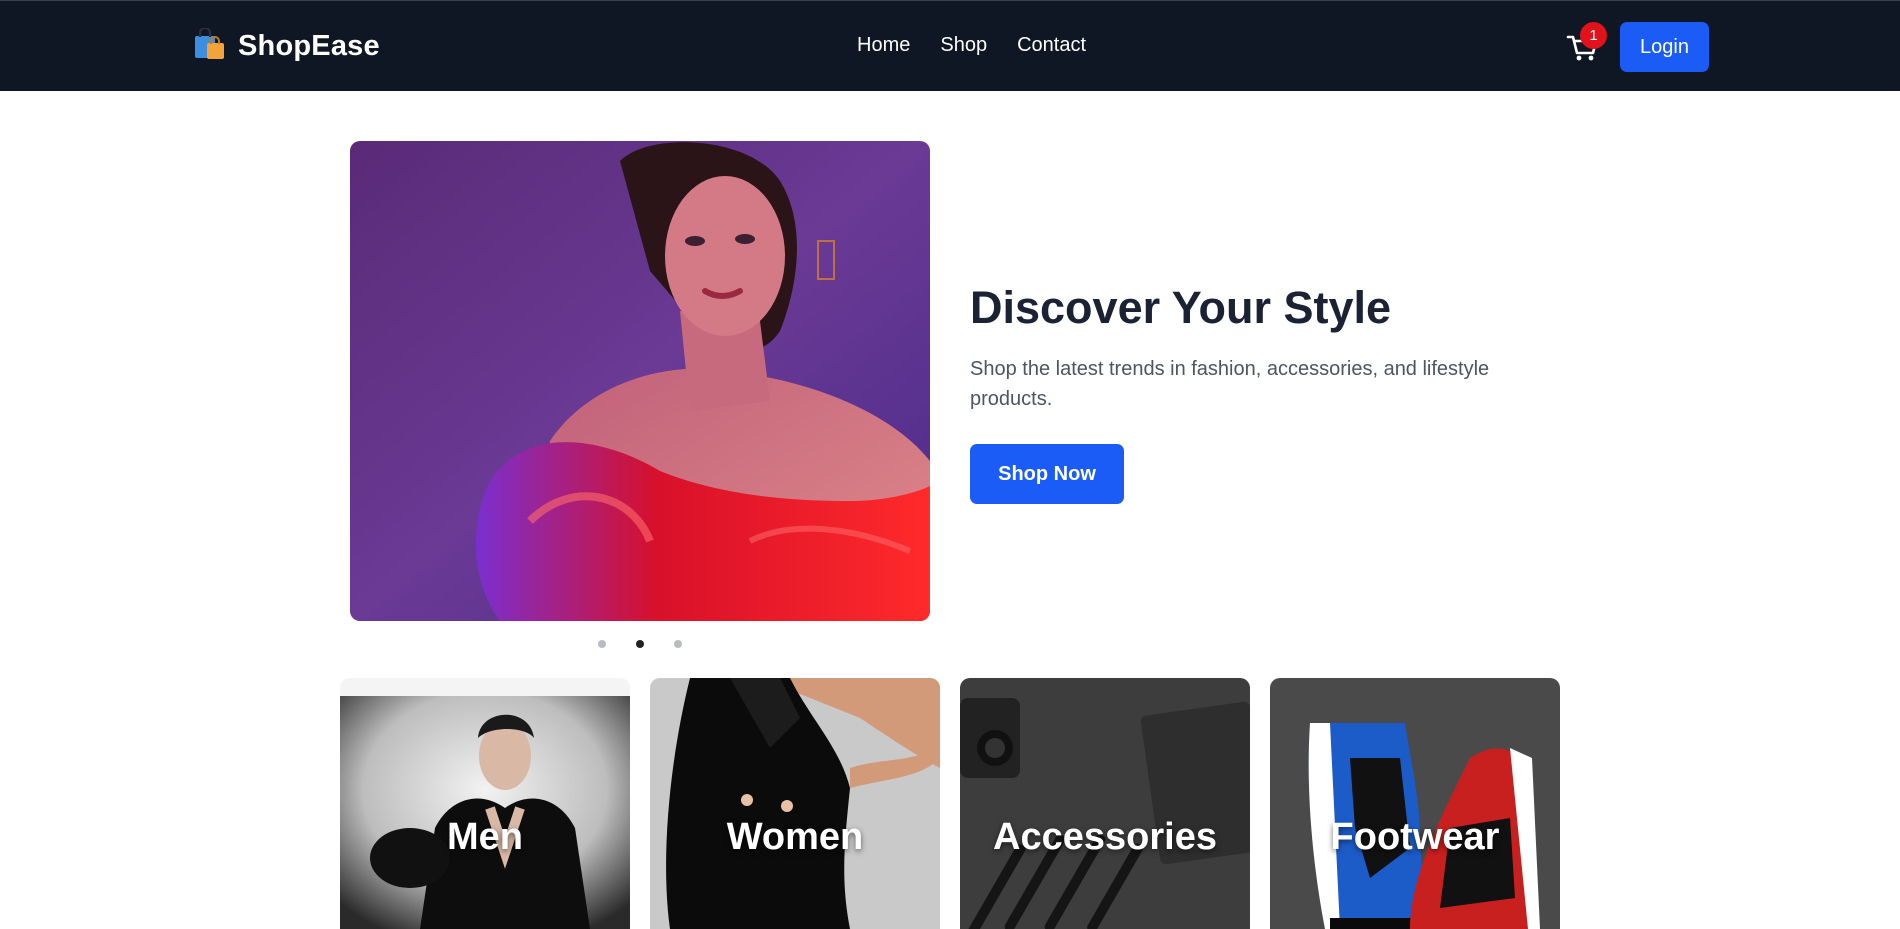 The image size is (1900, 929). I want to click on category-card-accessories: Accessories, so click(1105, 803).